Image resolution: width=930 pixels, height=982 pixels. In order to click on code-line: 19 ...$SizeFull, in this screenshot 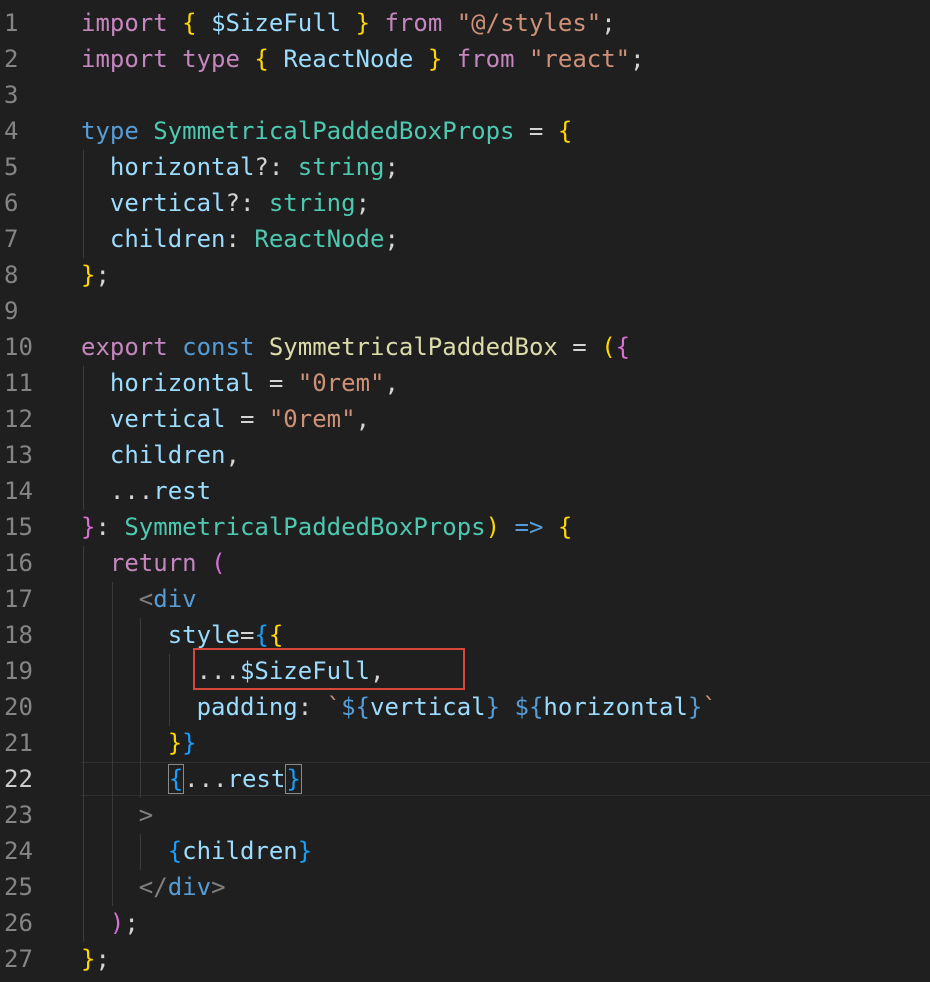, I will do `click(465, 671)`.